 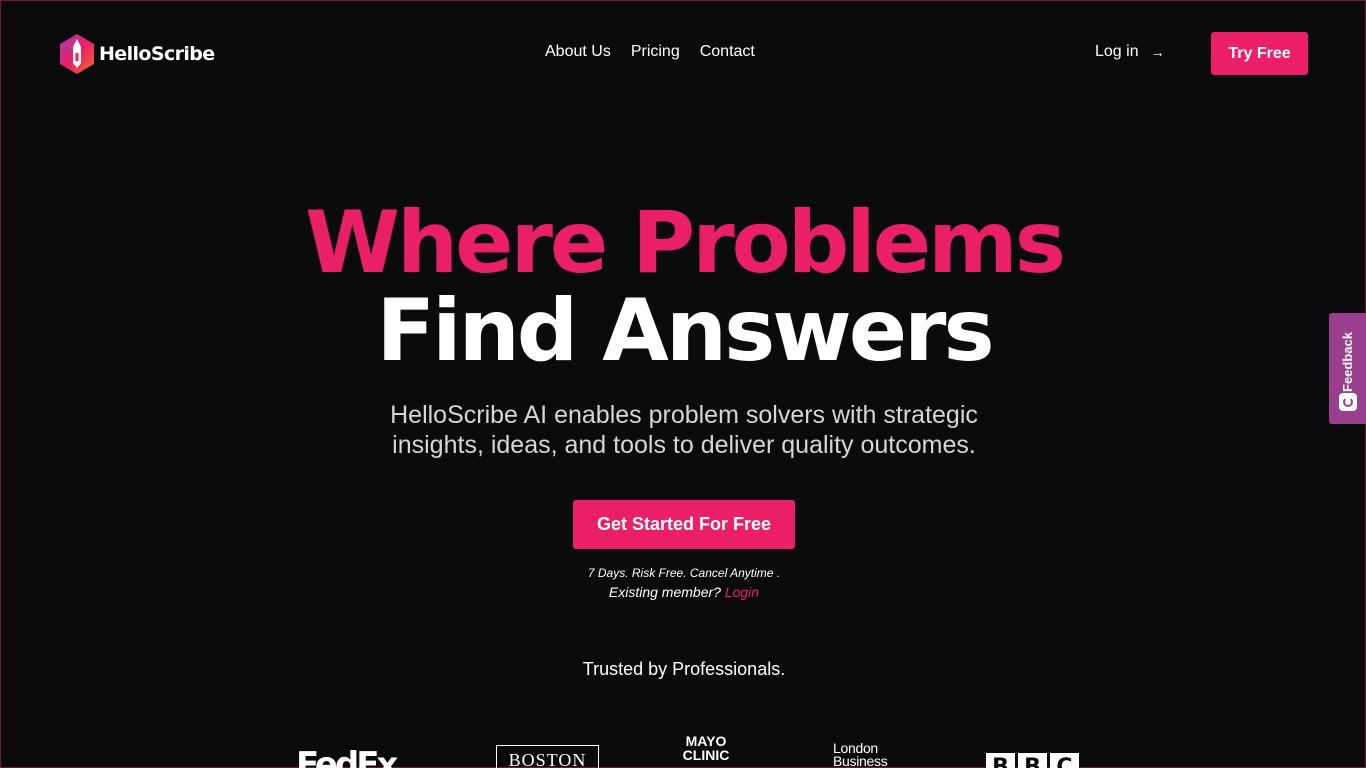 I want to click on existing-member-note: Existing member? Login, so click(x=683, y=592).